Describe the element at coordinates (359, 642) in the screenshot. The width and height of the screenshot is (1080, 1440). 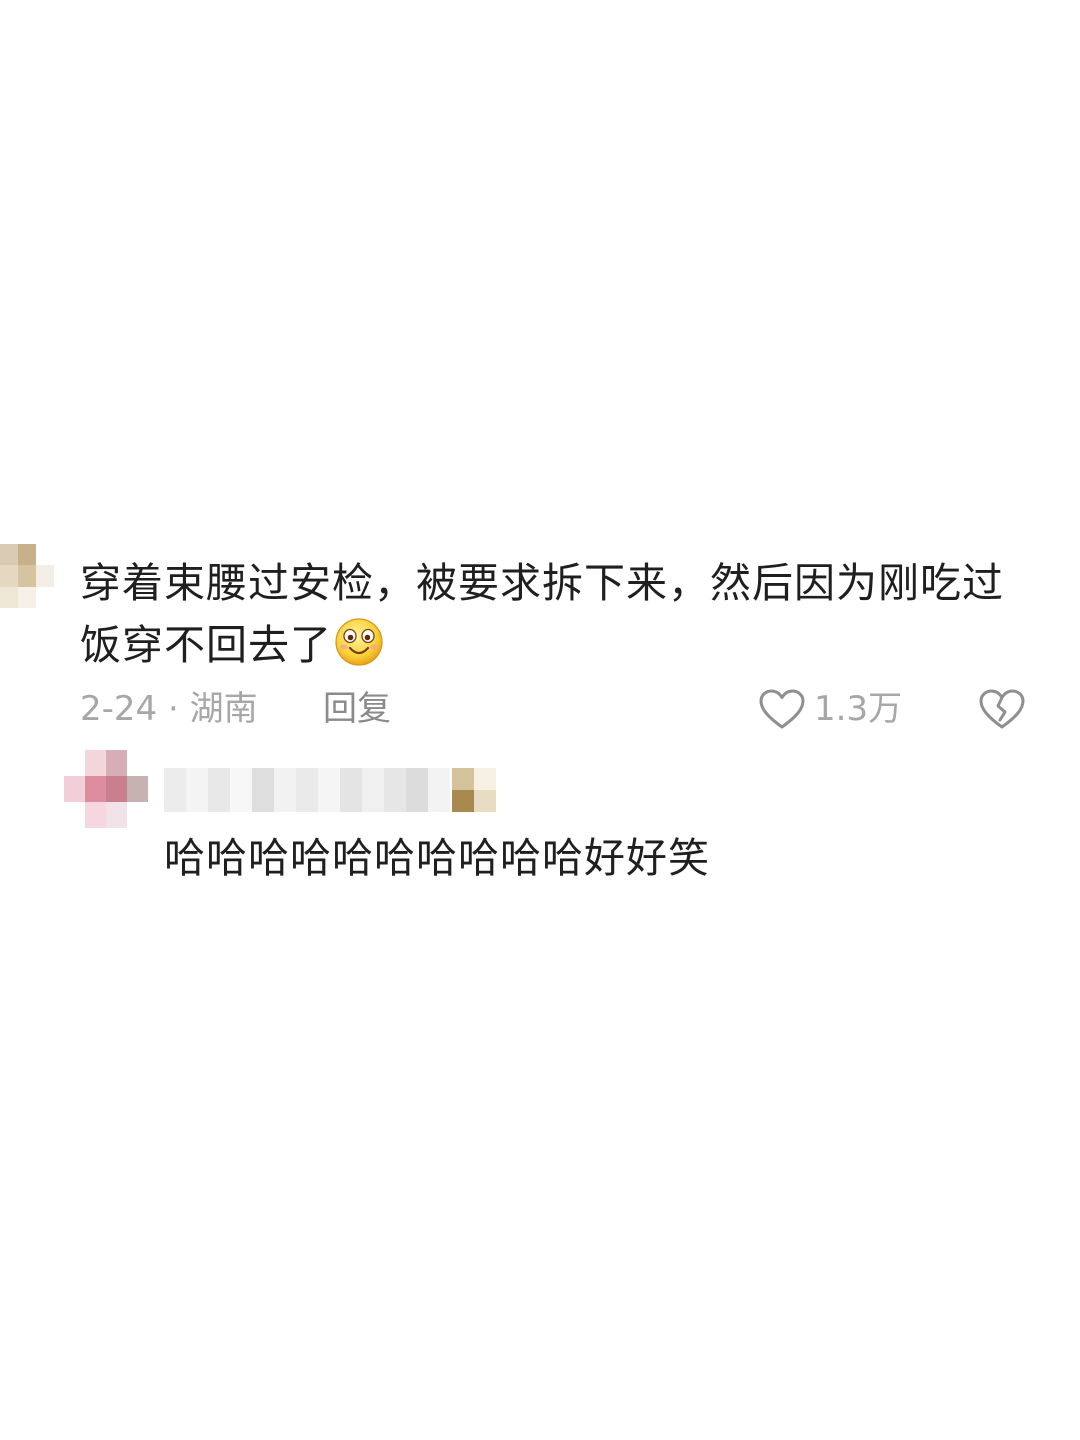
I see `smiling-face-emoji-icon` at that location.